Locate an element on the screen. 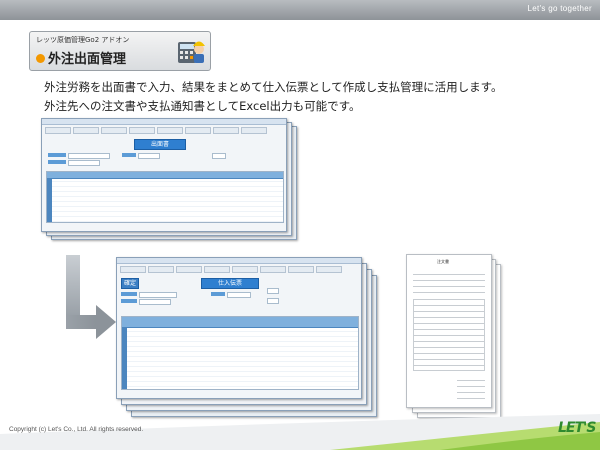 The image size is (600, 450). product-title: 外注出面管理 is located at coordinates (81, 57).